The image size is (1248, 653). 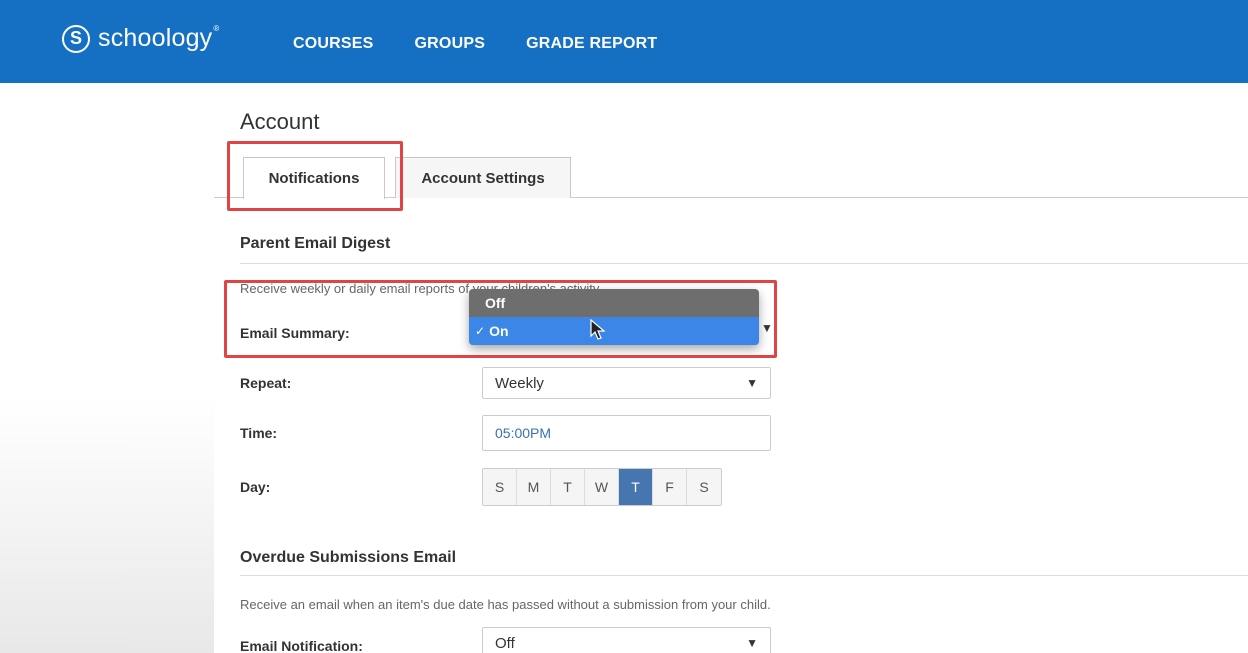 I want to click on nav-grade-report: GRADE REPORT, so click(x=591, y=44).